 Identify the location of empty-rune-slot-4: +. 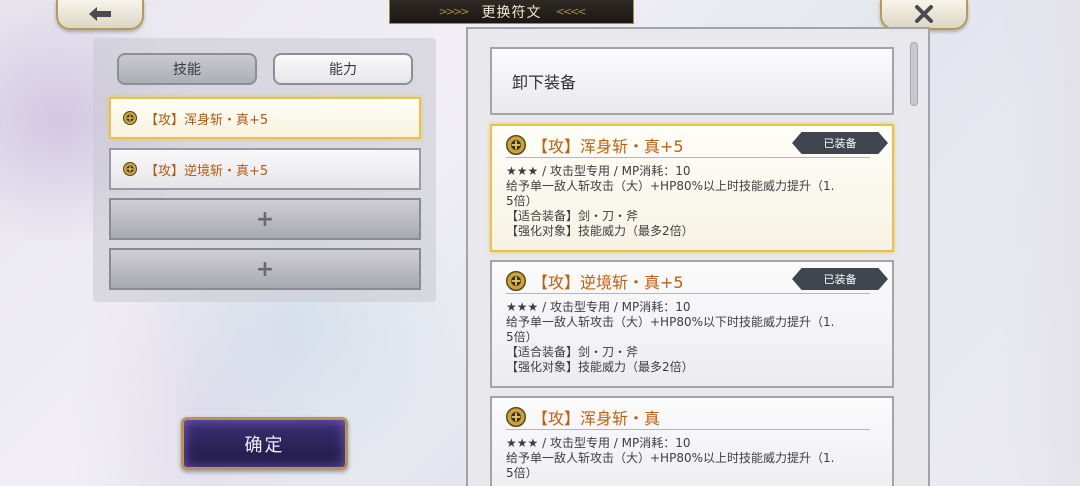
(265, 269).